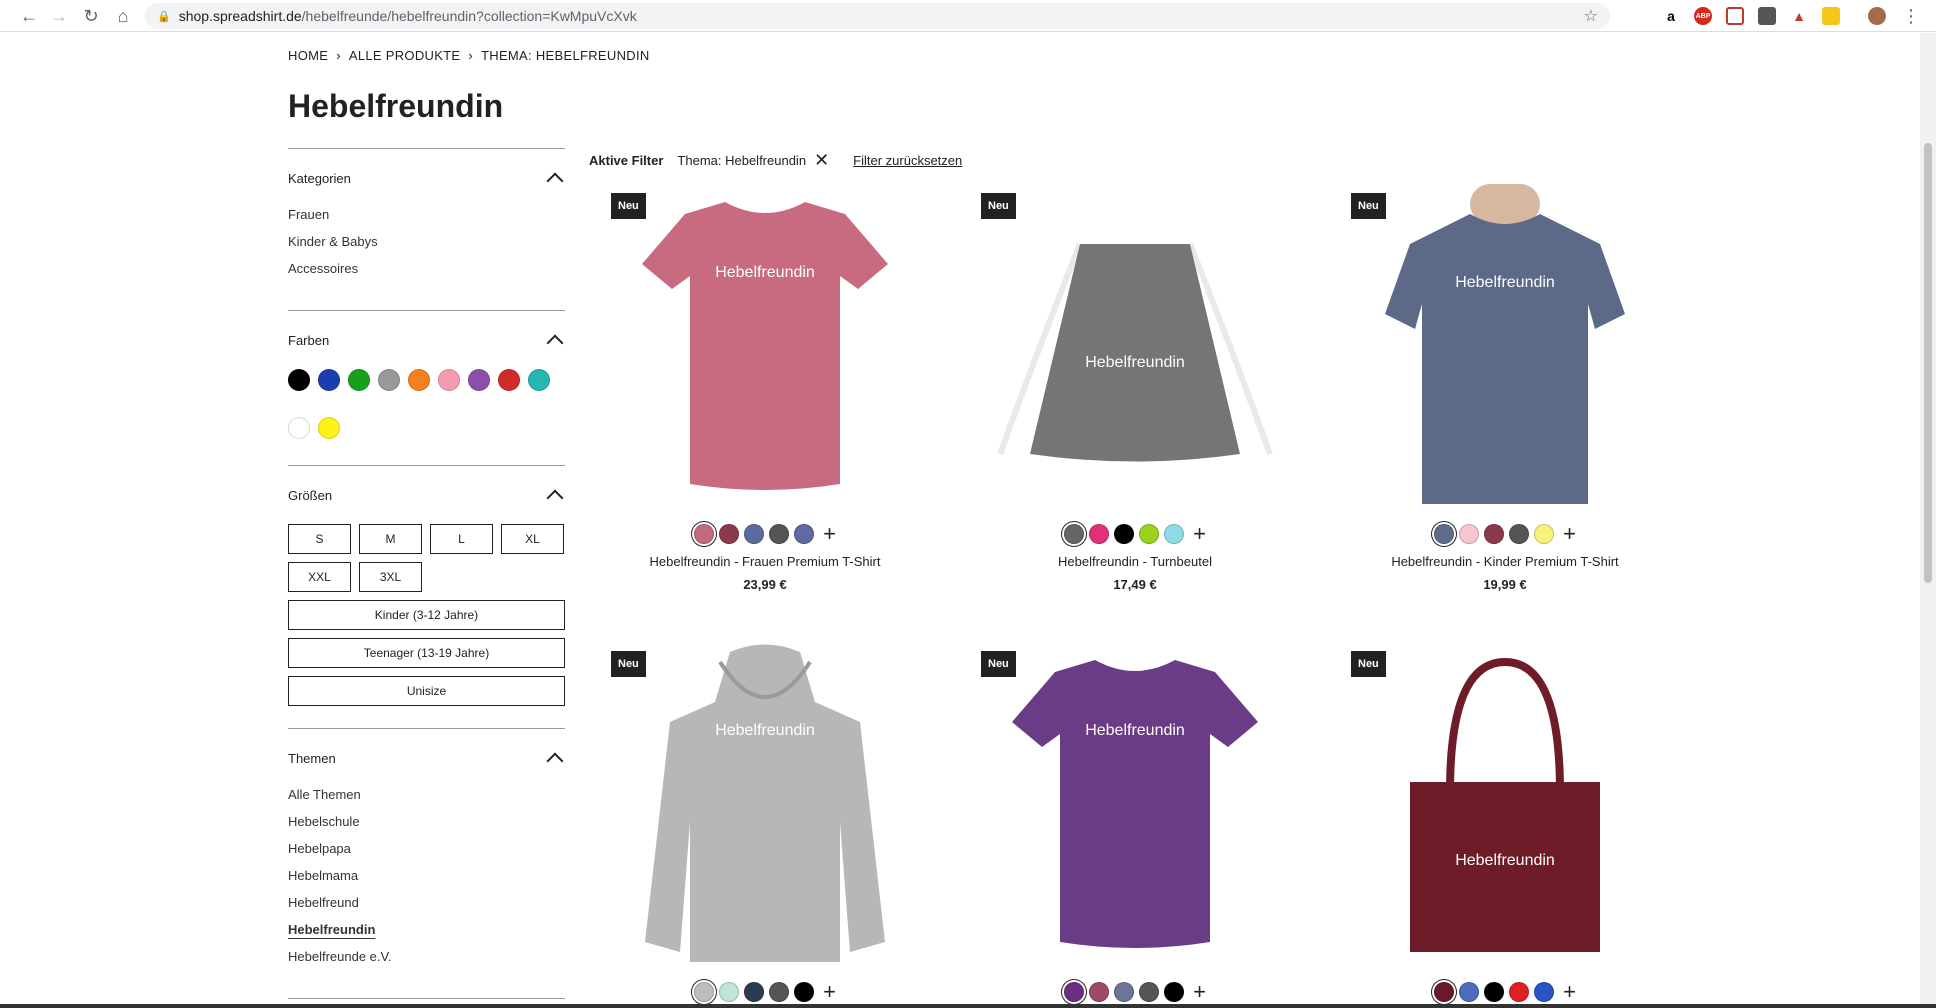 This screenshot has height=1008, width=1936. What do you see at coordinates (426, 794) in the screenshot?
I see `theme-alle: Alle Themen` at bounding box center [426, 794].